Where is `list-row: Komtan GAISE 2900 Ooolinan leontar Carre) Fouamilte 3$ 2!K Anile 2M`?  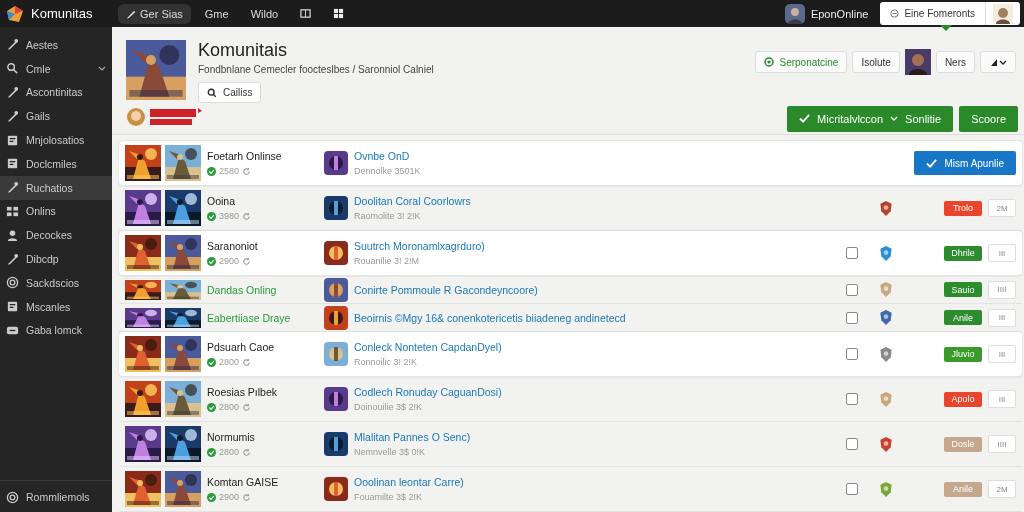 list-row: Komtan GAISE 2900 Ooolinan leontar Carre) Fouamilte 3$ 2!K Anile 2M is located at coordinates (570, 489).